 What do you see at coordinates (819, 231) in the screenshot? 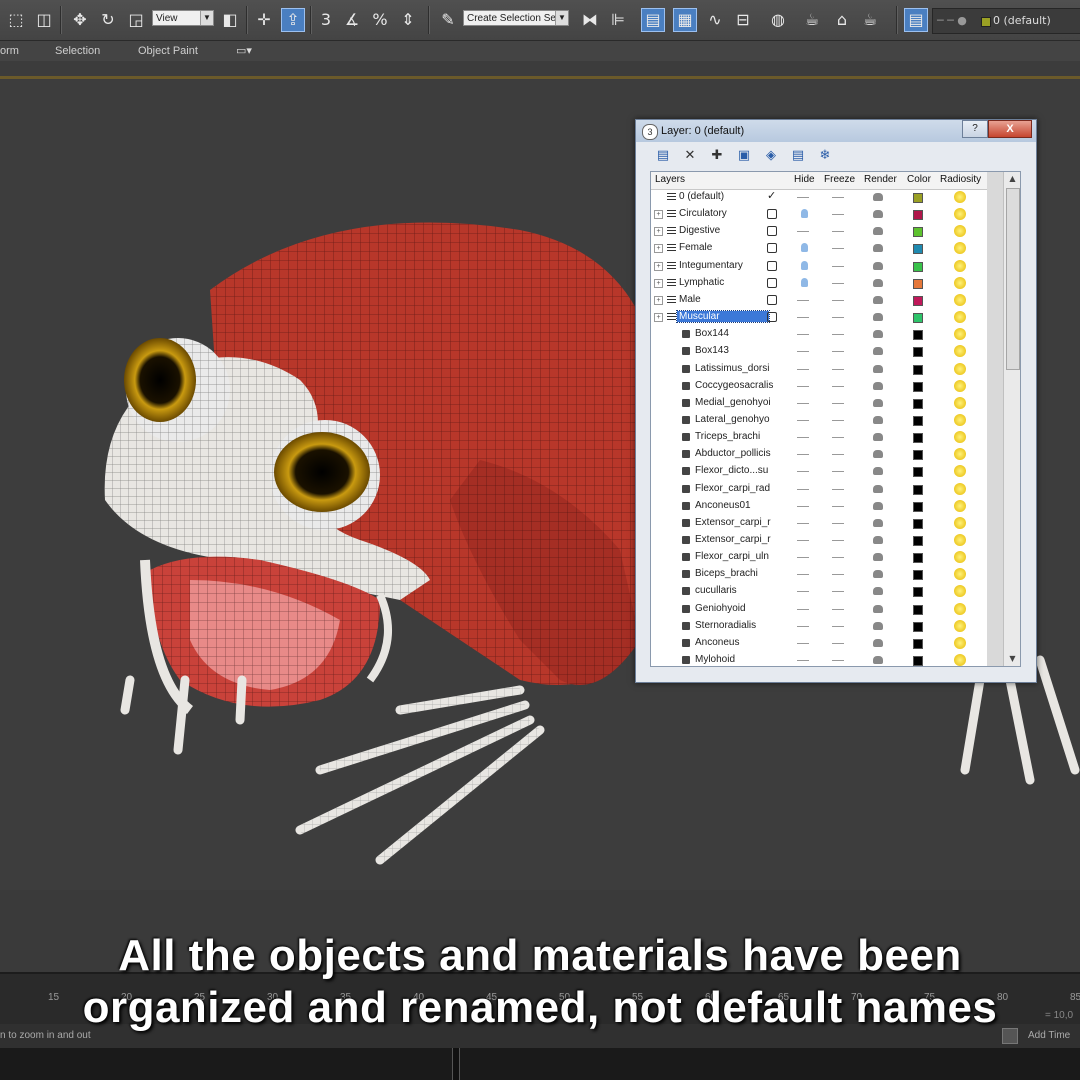
I see `layer-row: + Digestive` at bounding box center [819, 231].